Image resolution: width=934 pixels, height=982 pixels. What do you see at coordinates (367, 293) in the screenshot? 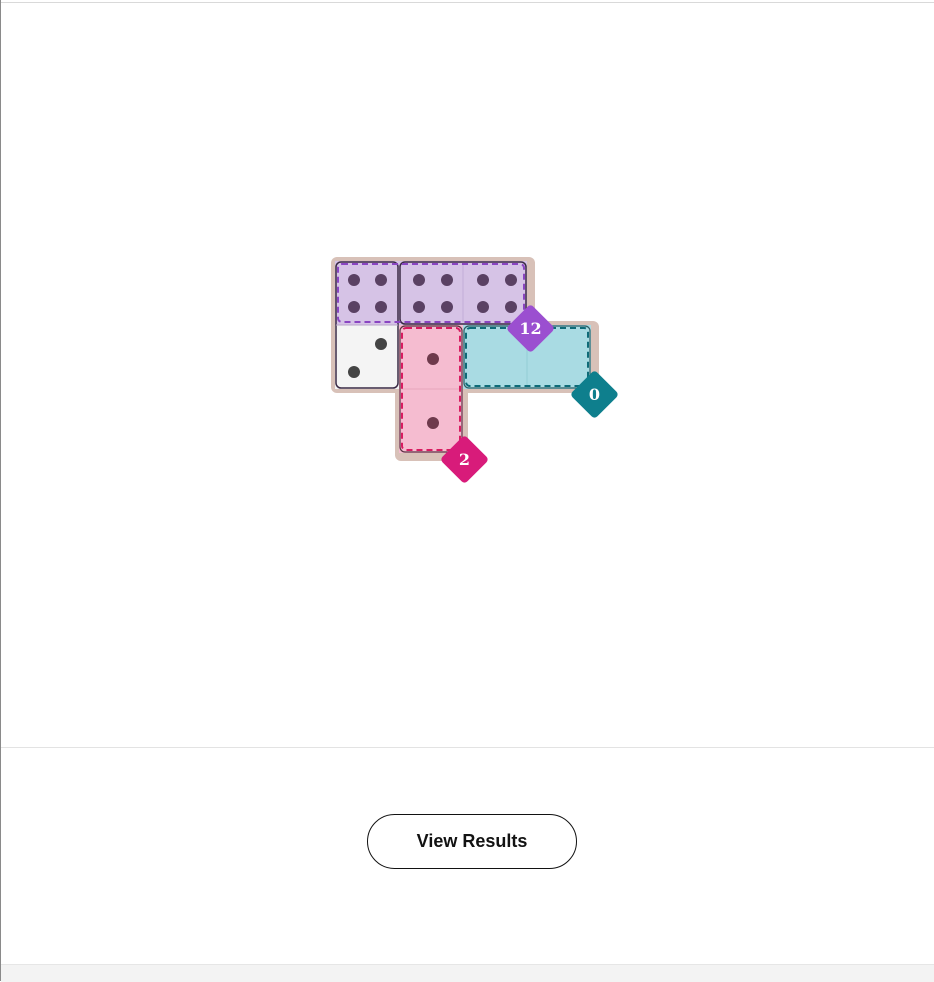
I see `cell-r0c0` at bounding box center [367, 293].